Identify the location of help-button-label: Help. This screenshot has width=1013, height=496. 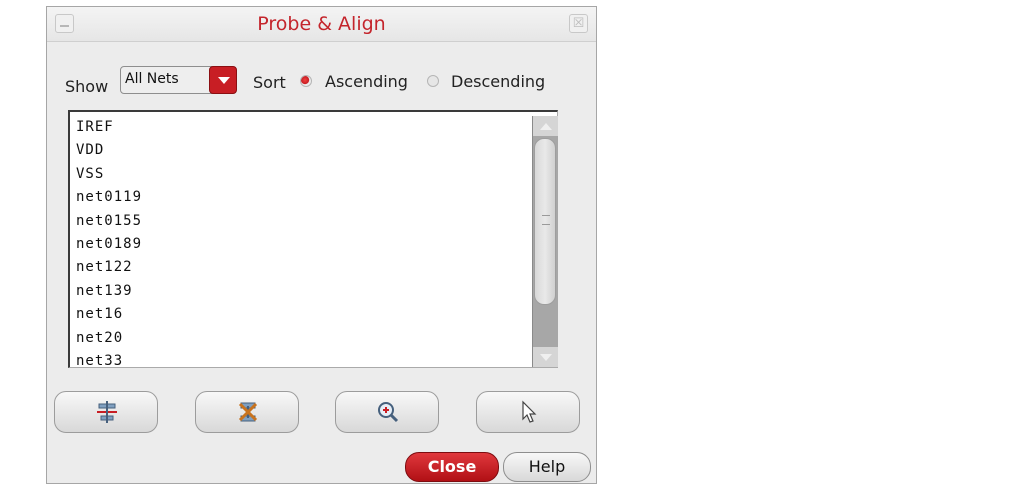
(547, 466).